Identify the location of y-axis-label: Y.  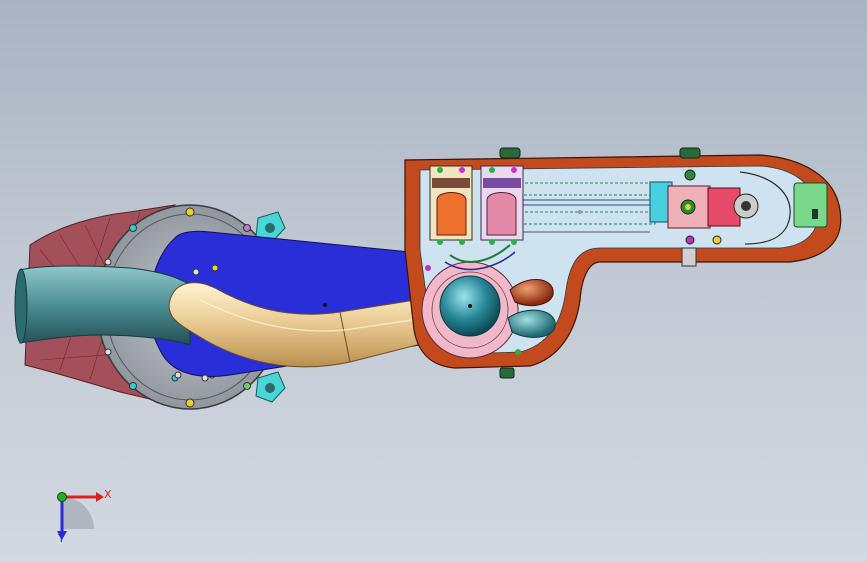
(61, 538).